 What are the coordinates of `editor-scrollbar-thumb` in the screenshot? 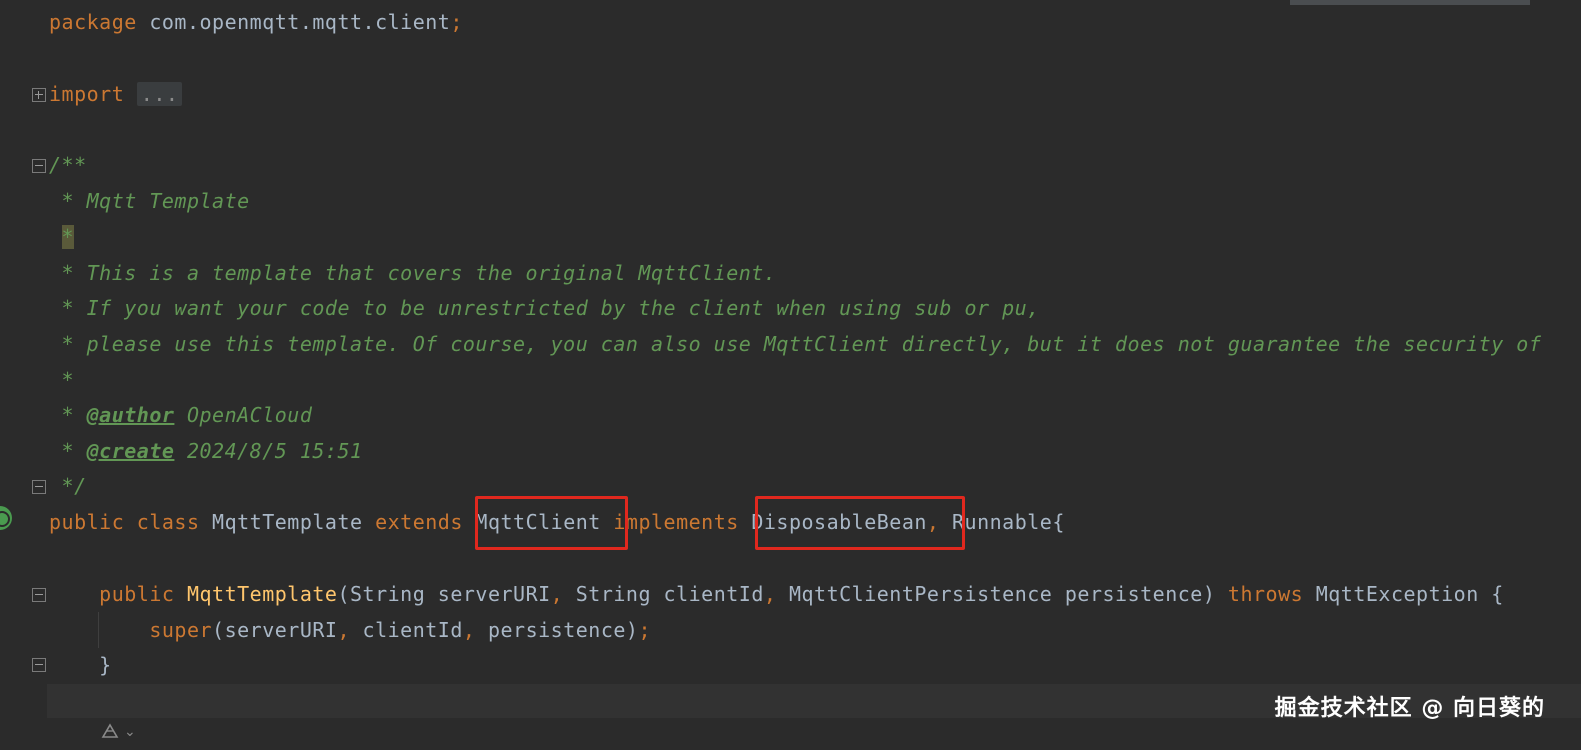 It's located at (1410, 2).